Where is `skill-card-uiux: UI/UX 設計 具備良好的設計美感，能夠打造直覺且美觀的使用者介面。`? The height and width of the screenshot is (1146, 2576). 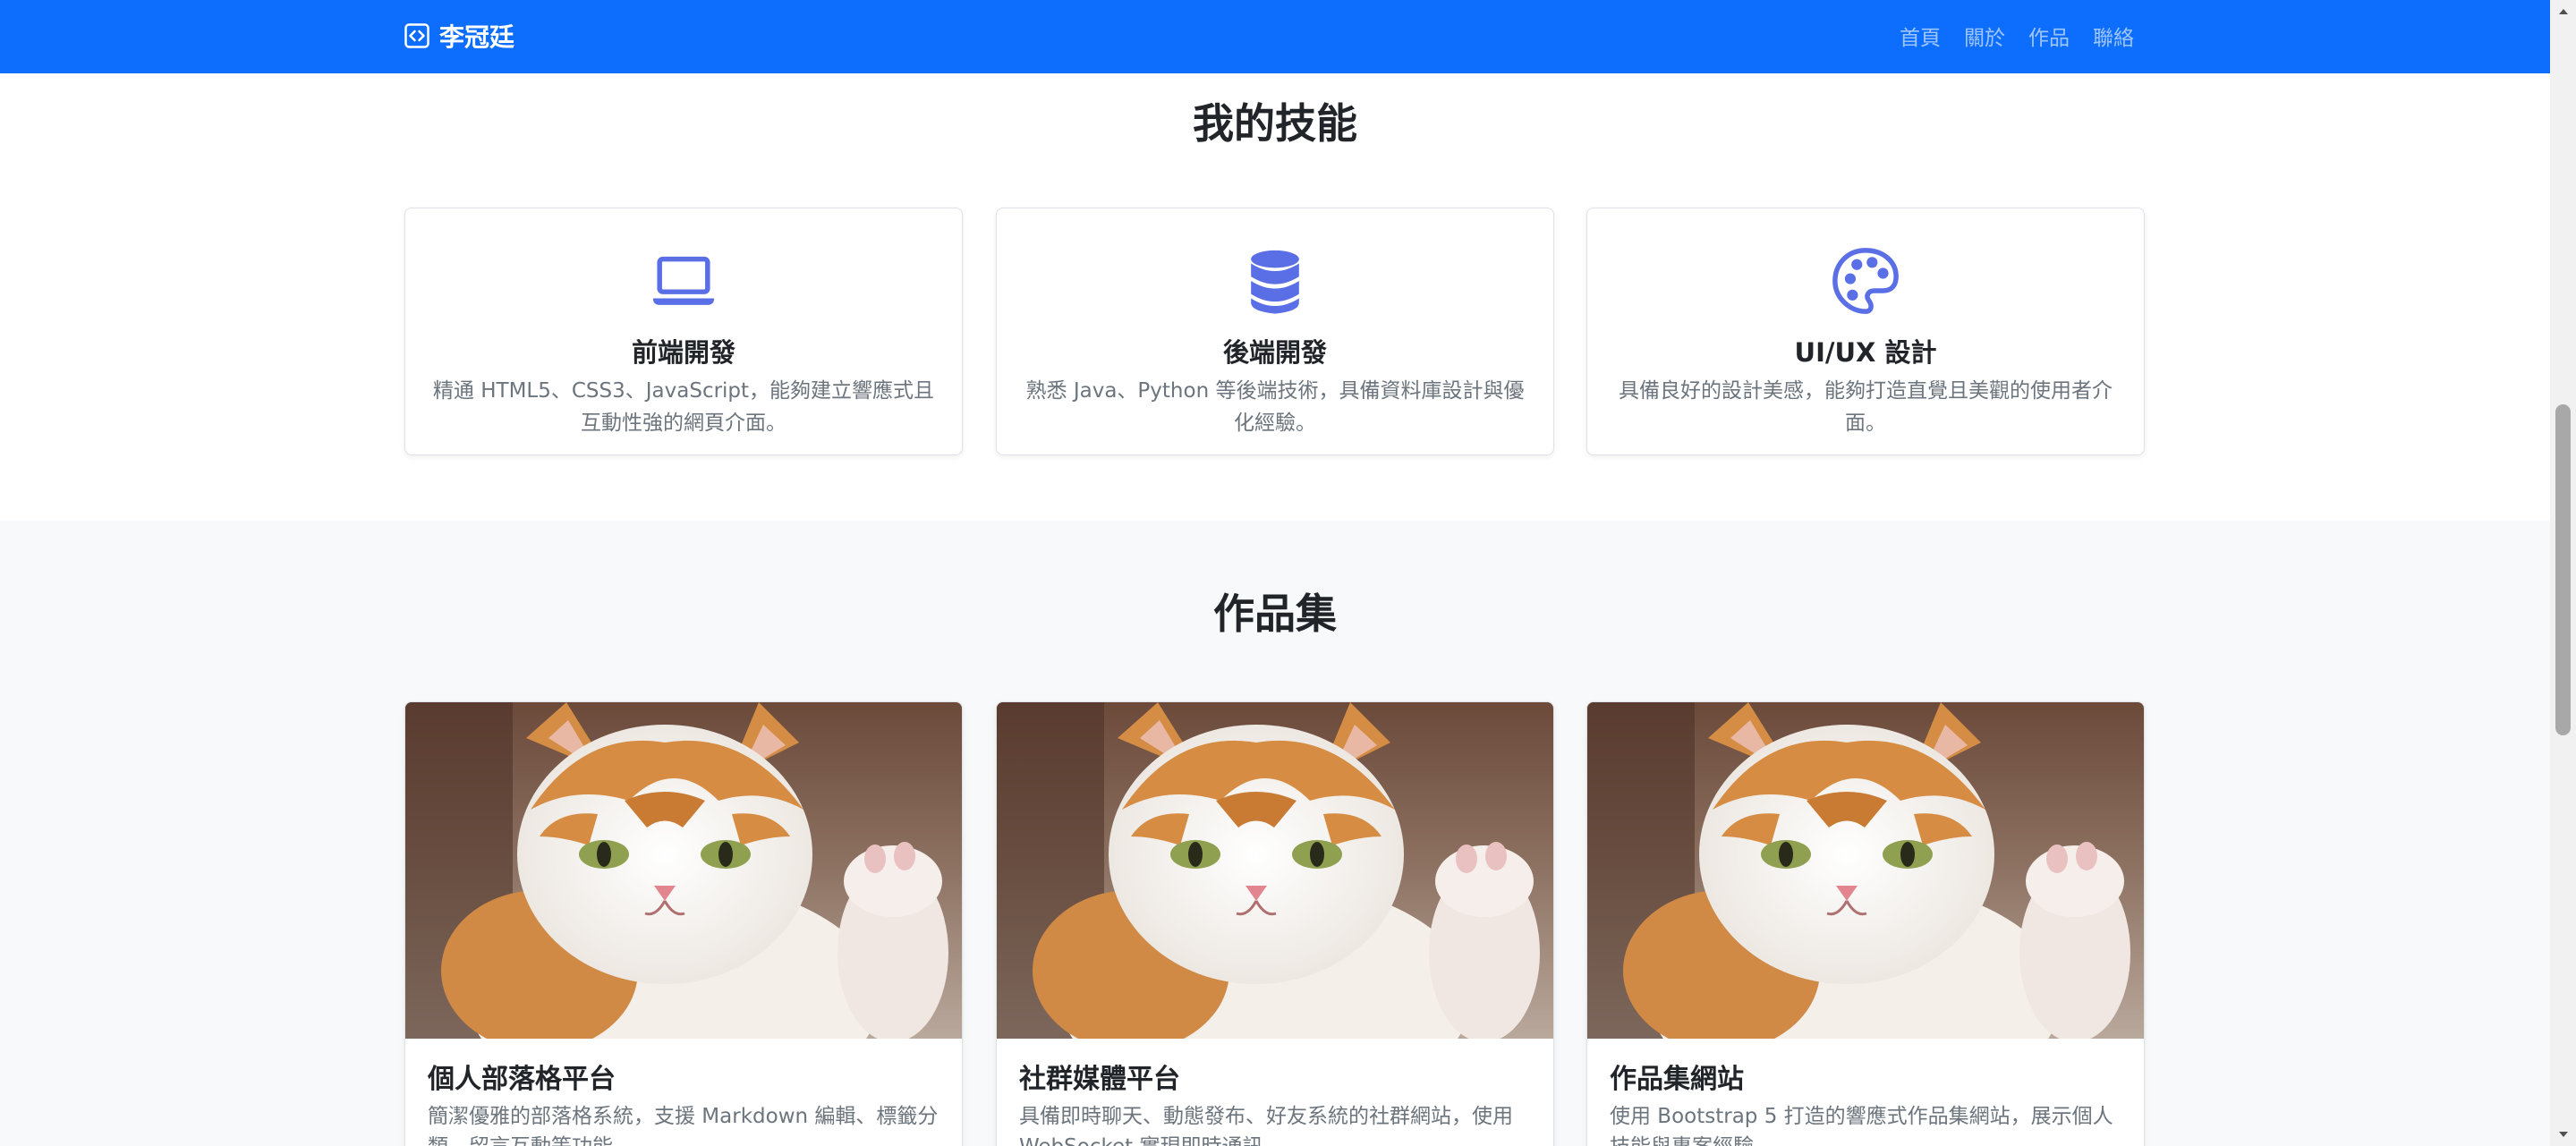
skill-card-uiux: UI/UX 設計 具備良好的設計美感，能夠打造直覺且美觀的使用者介面。 is located at coordinates (1866, 332).